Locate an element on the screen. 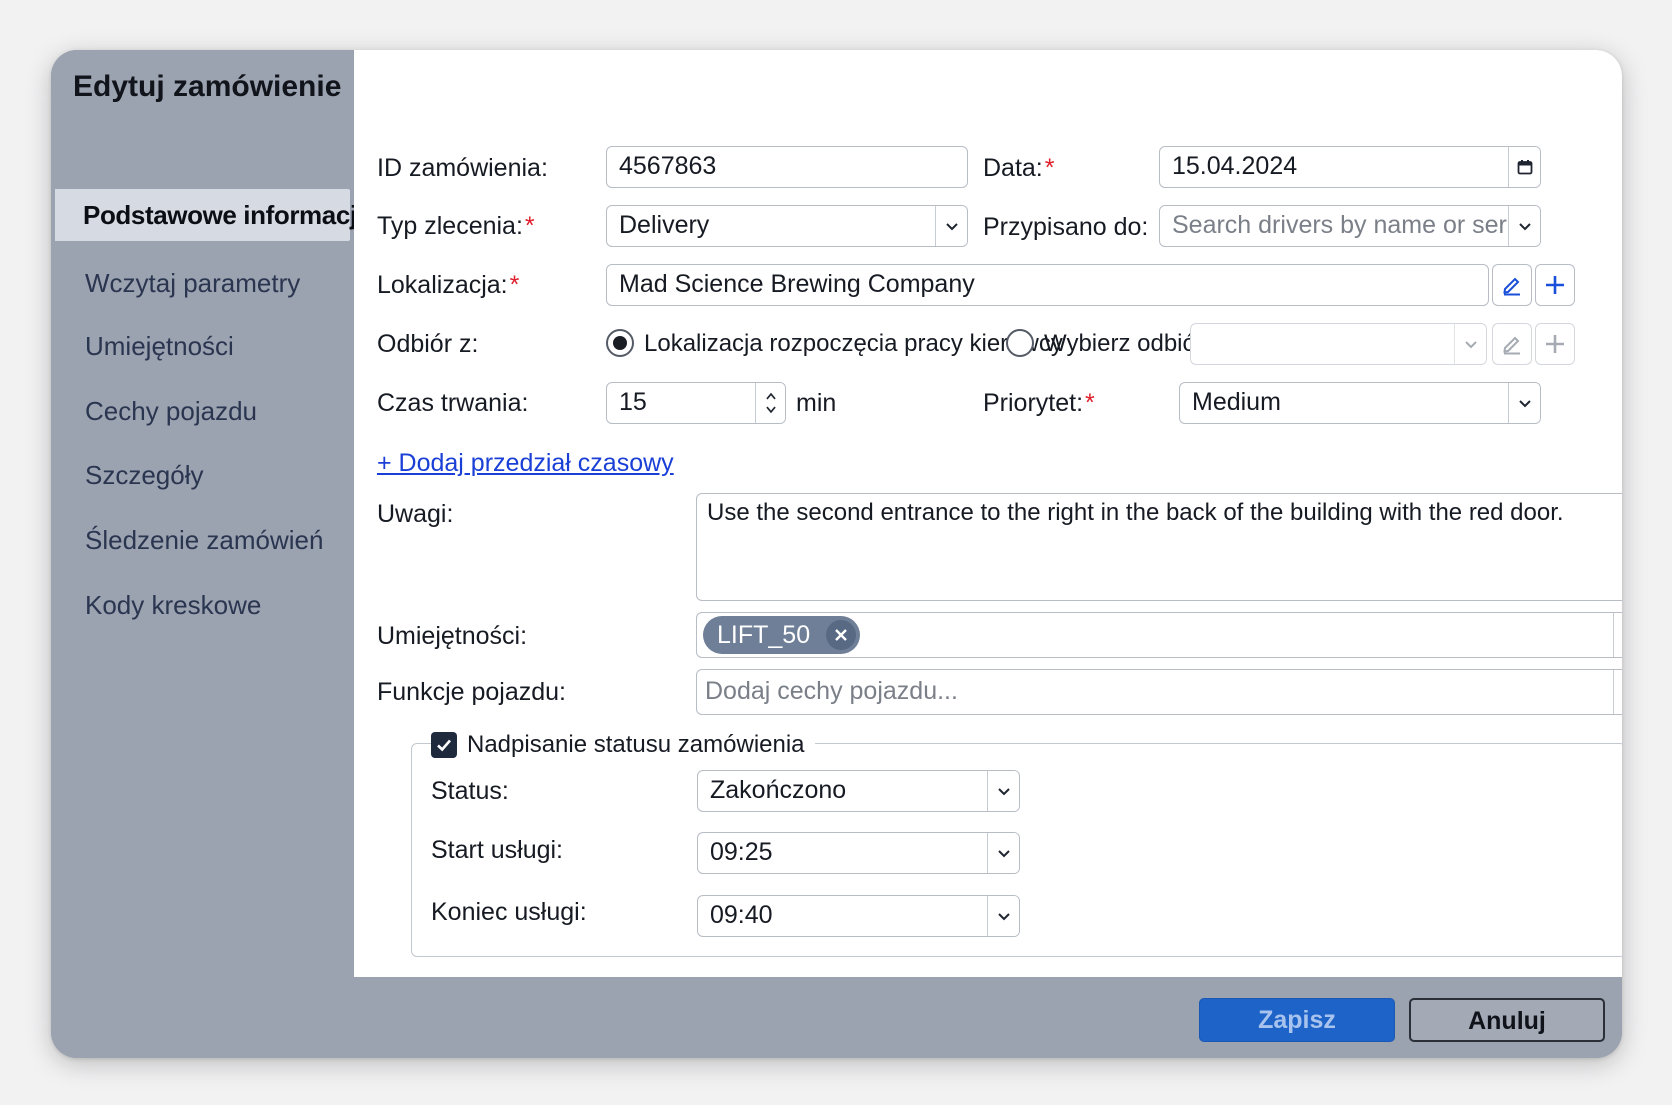 Image resolution: width=1672 pixels, height=1105 pixels. service-end-value: 09:40 is located at coordinates (741, 915).